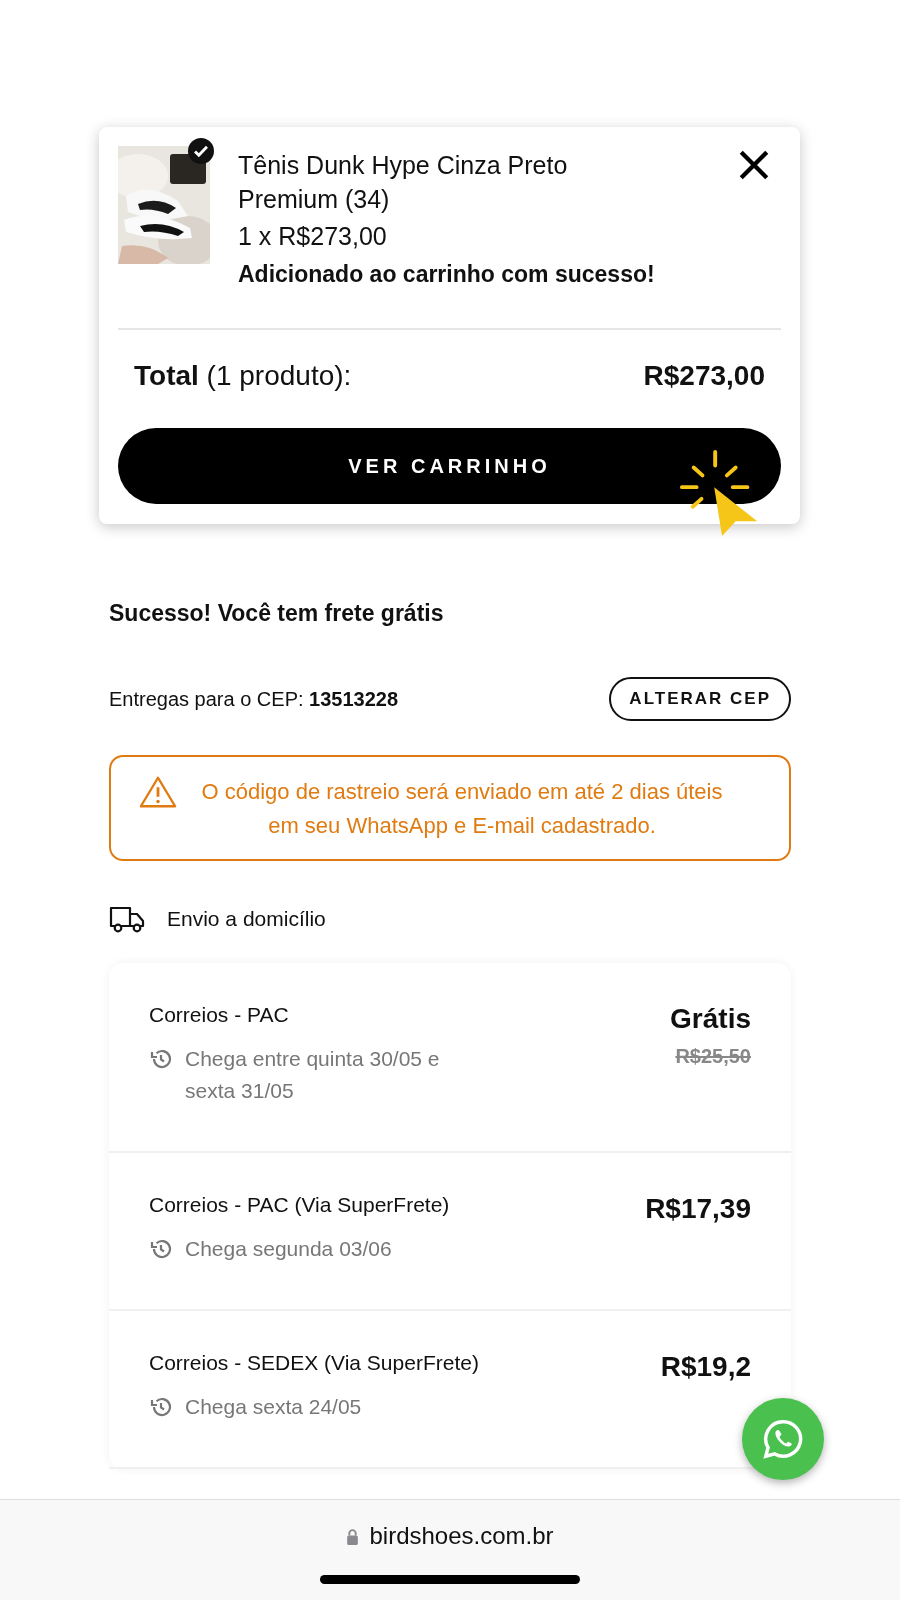  I want to click on delivery-estimate: Chega segunda 03/06, so click(288, 1249).